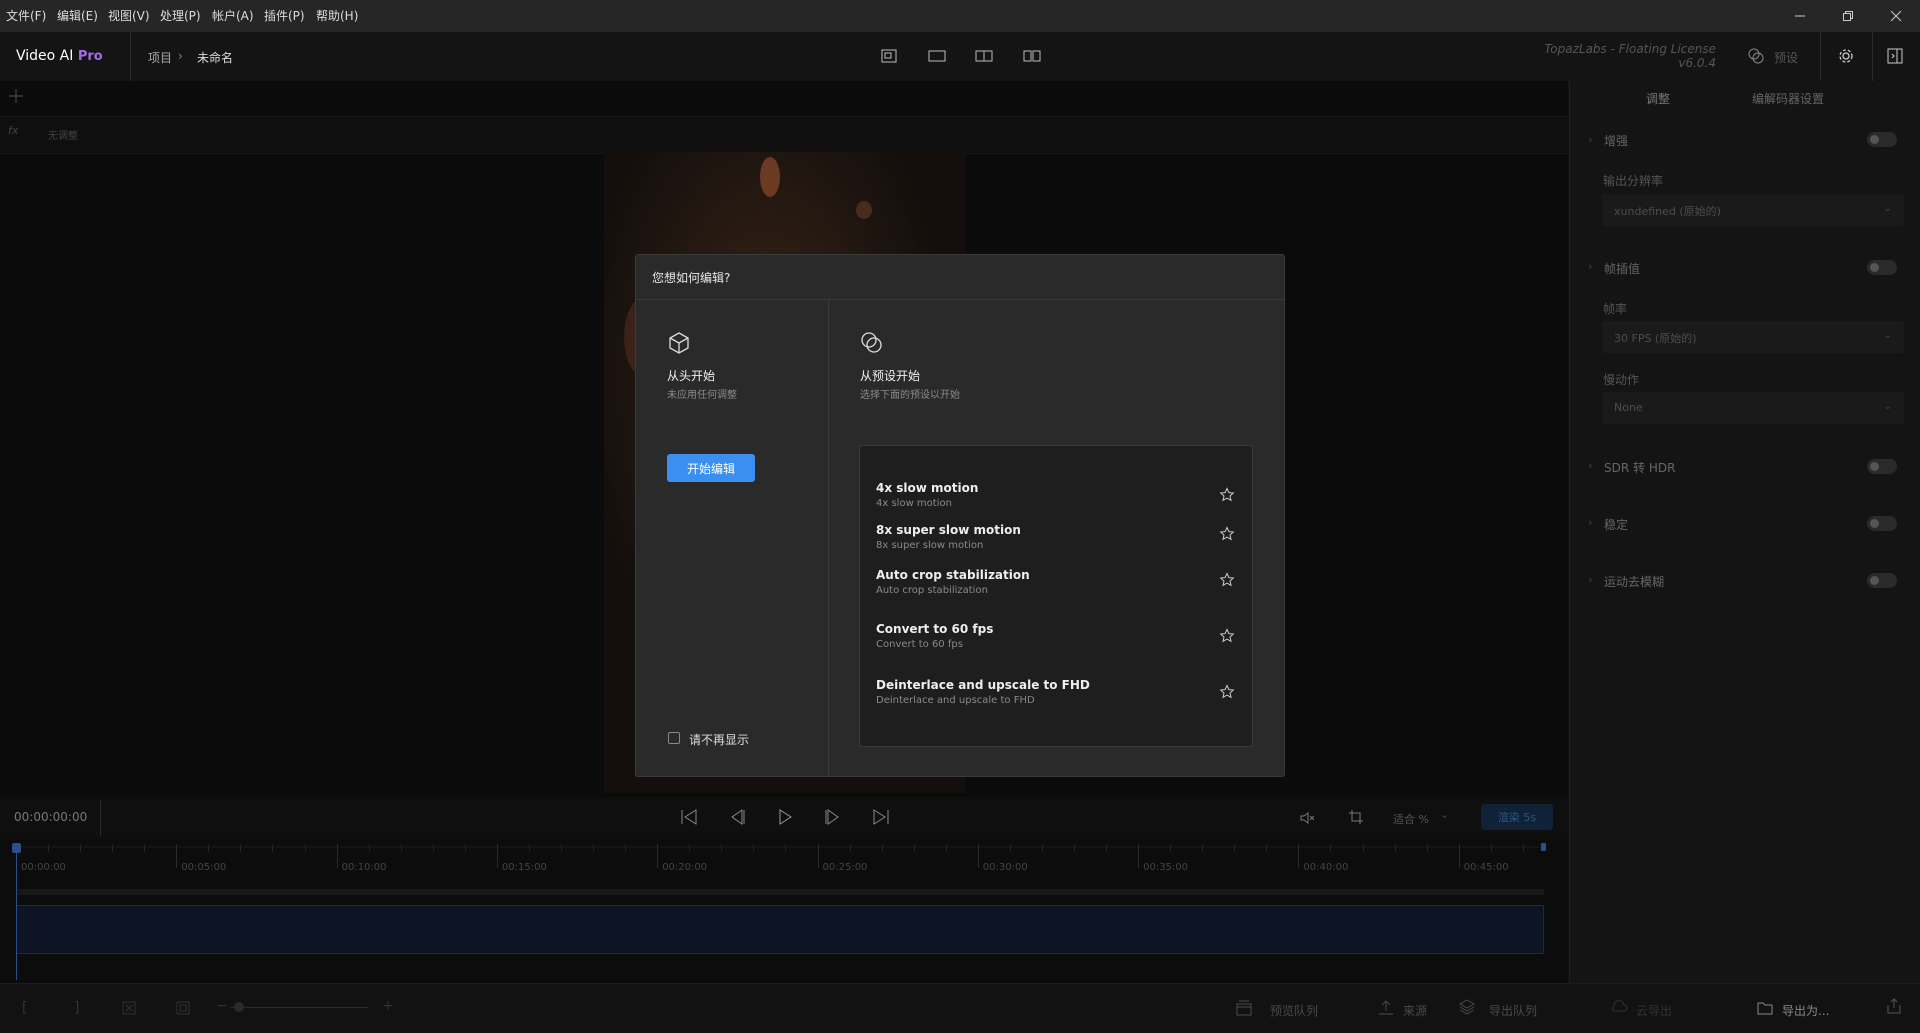 This screenshot has height=1033, width=1920. What do you see at coordinates (76, 1008) in the screenshot?
I see `out-point-icon: ]` at bounding box center [76, 1008].